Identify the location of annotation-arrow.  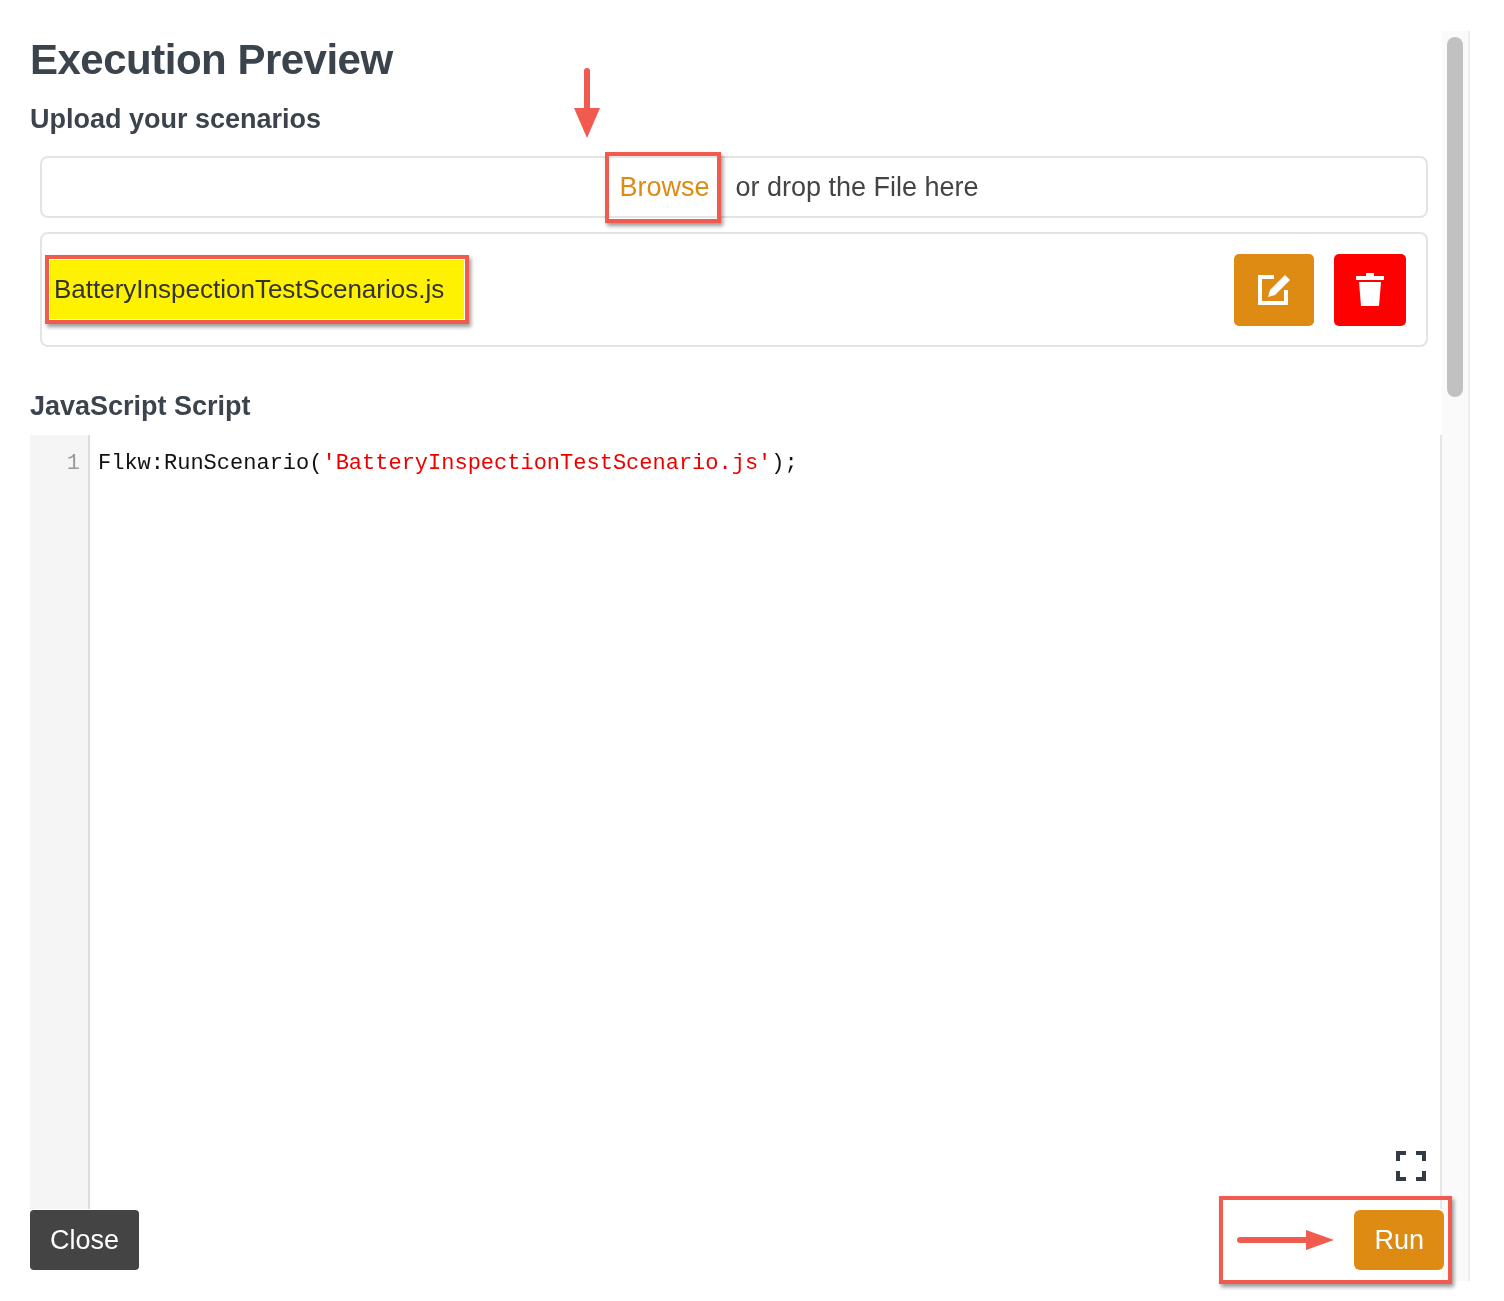
(587, 104).